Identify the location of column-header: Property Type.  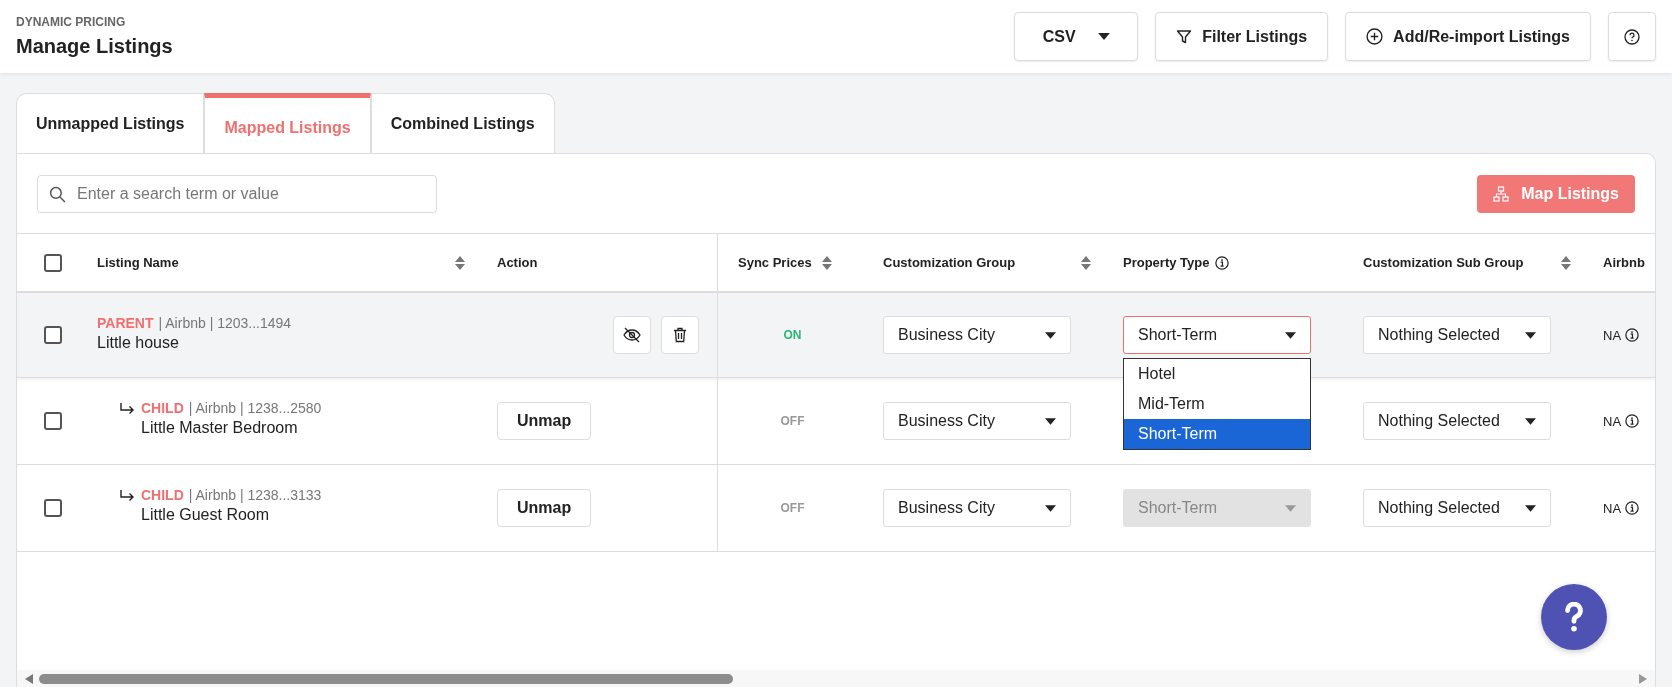
(1166, 262).